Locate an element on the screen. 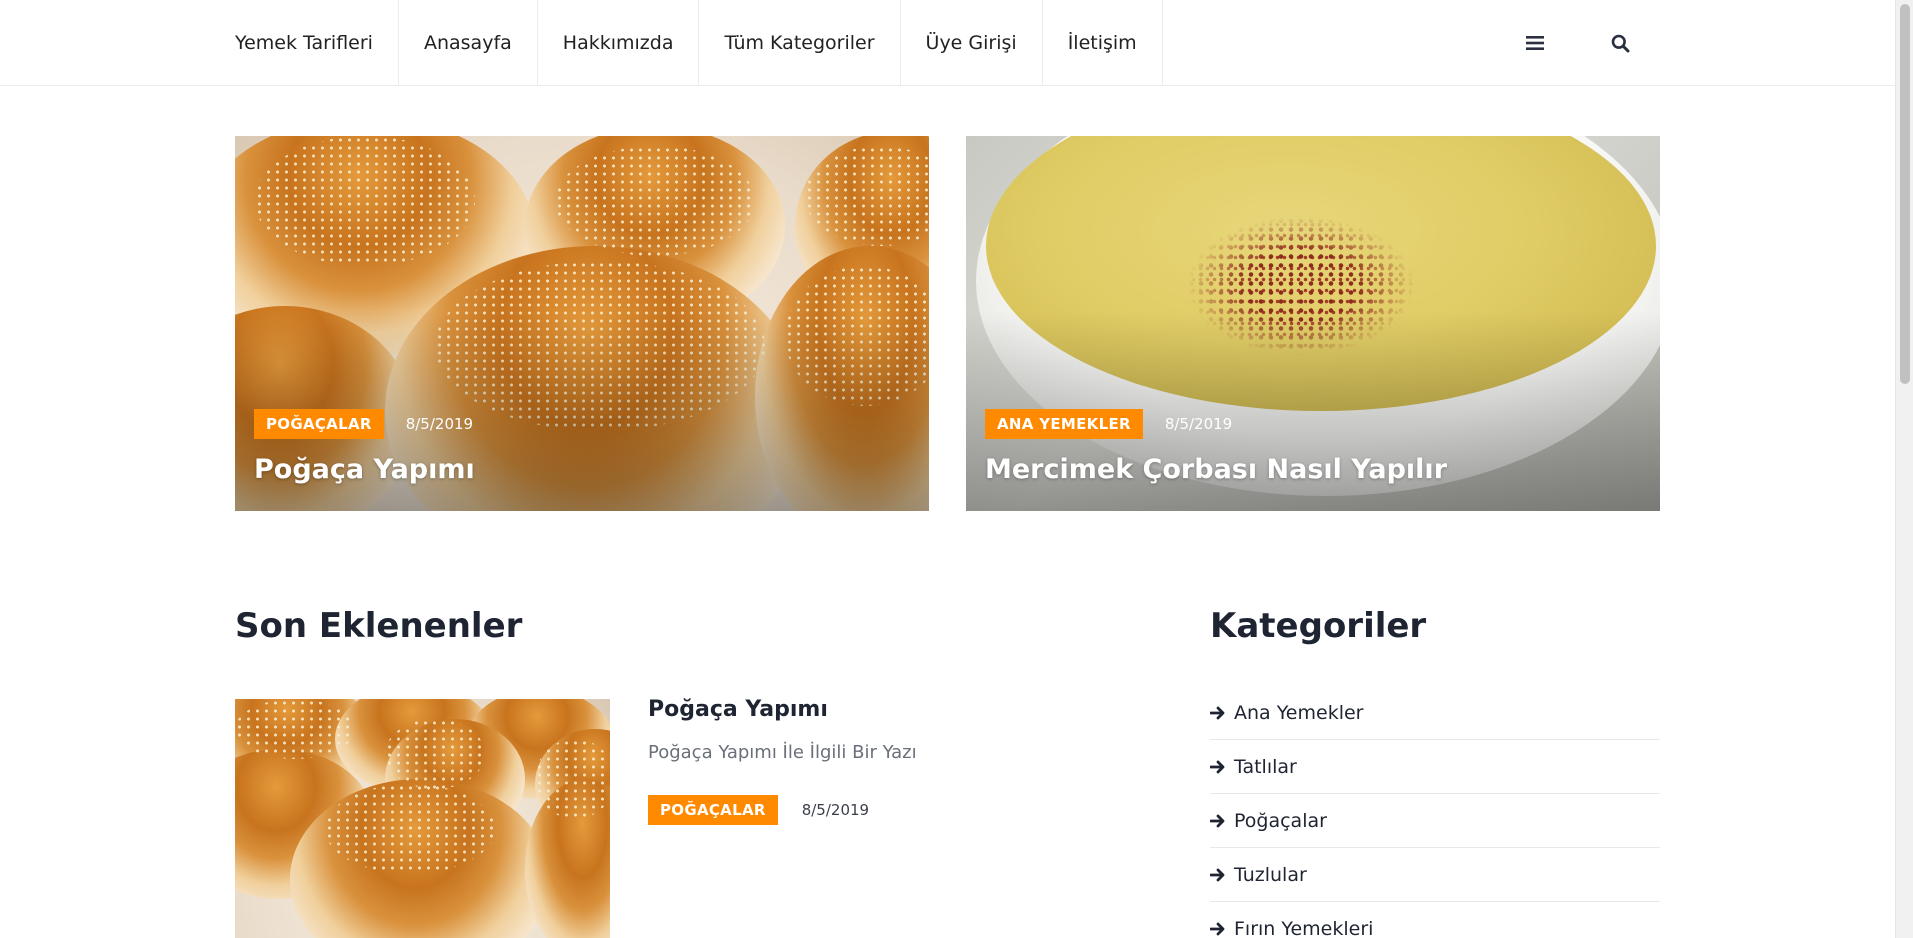  nav-item-uye-girisi: Üye Girişi is located at coordinates (972, 43).